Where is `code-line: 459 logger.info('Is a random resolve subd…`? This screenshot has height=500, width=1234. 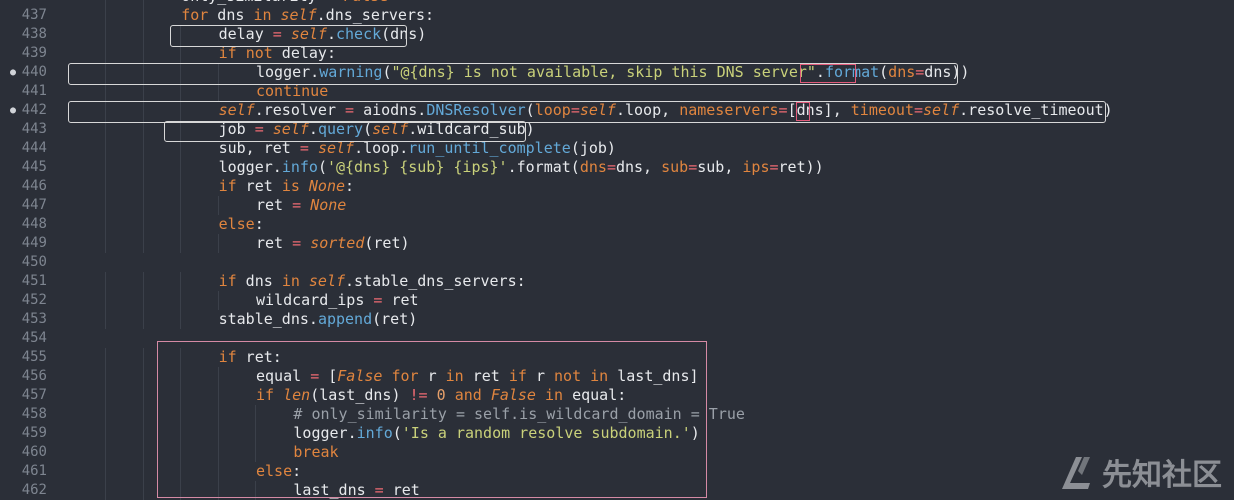 code-line: 459 logger.info('Is a random resolve subd… is located at coordinates (617, 433).